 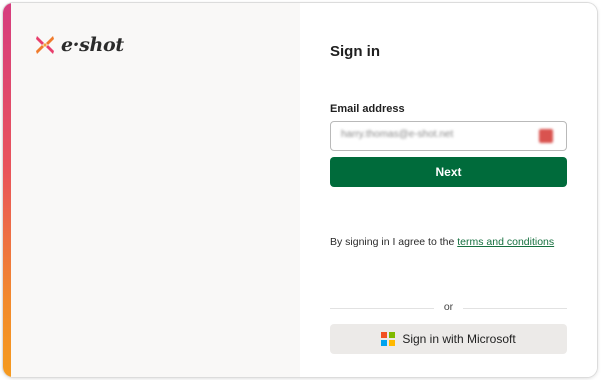 I want to click on ms-logo-red, so click(x=384, y=335).